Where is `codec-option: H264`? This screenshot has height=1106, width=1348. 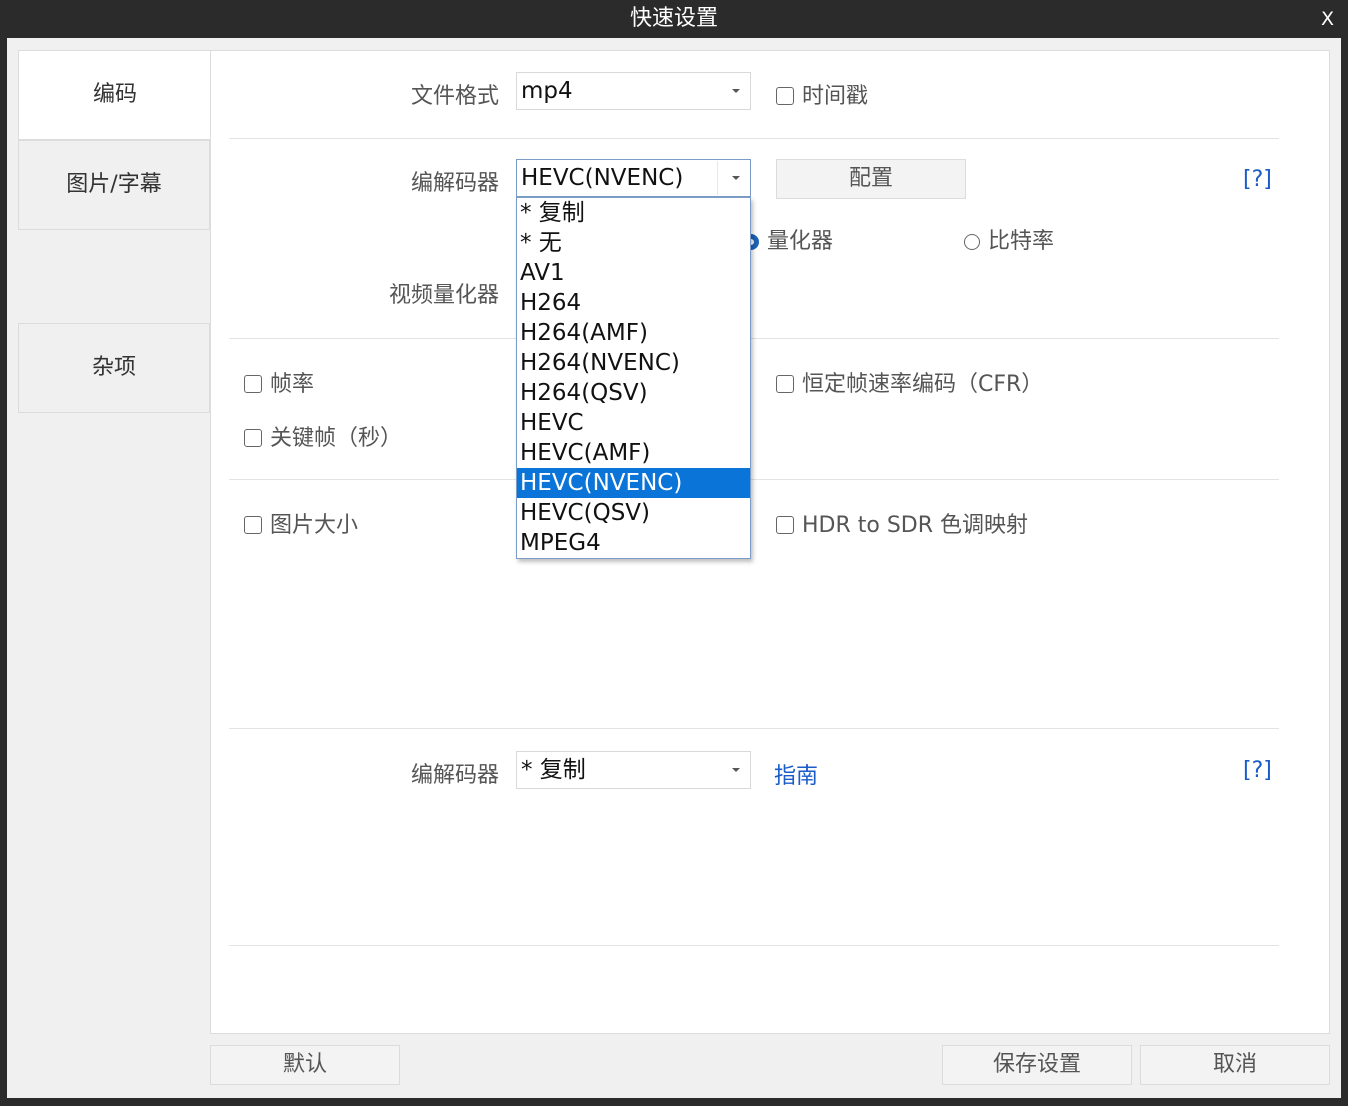 codec-option: H264 is located at coordinates (633, 303).